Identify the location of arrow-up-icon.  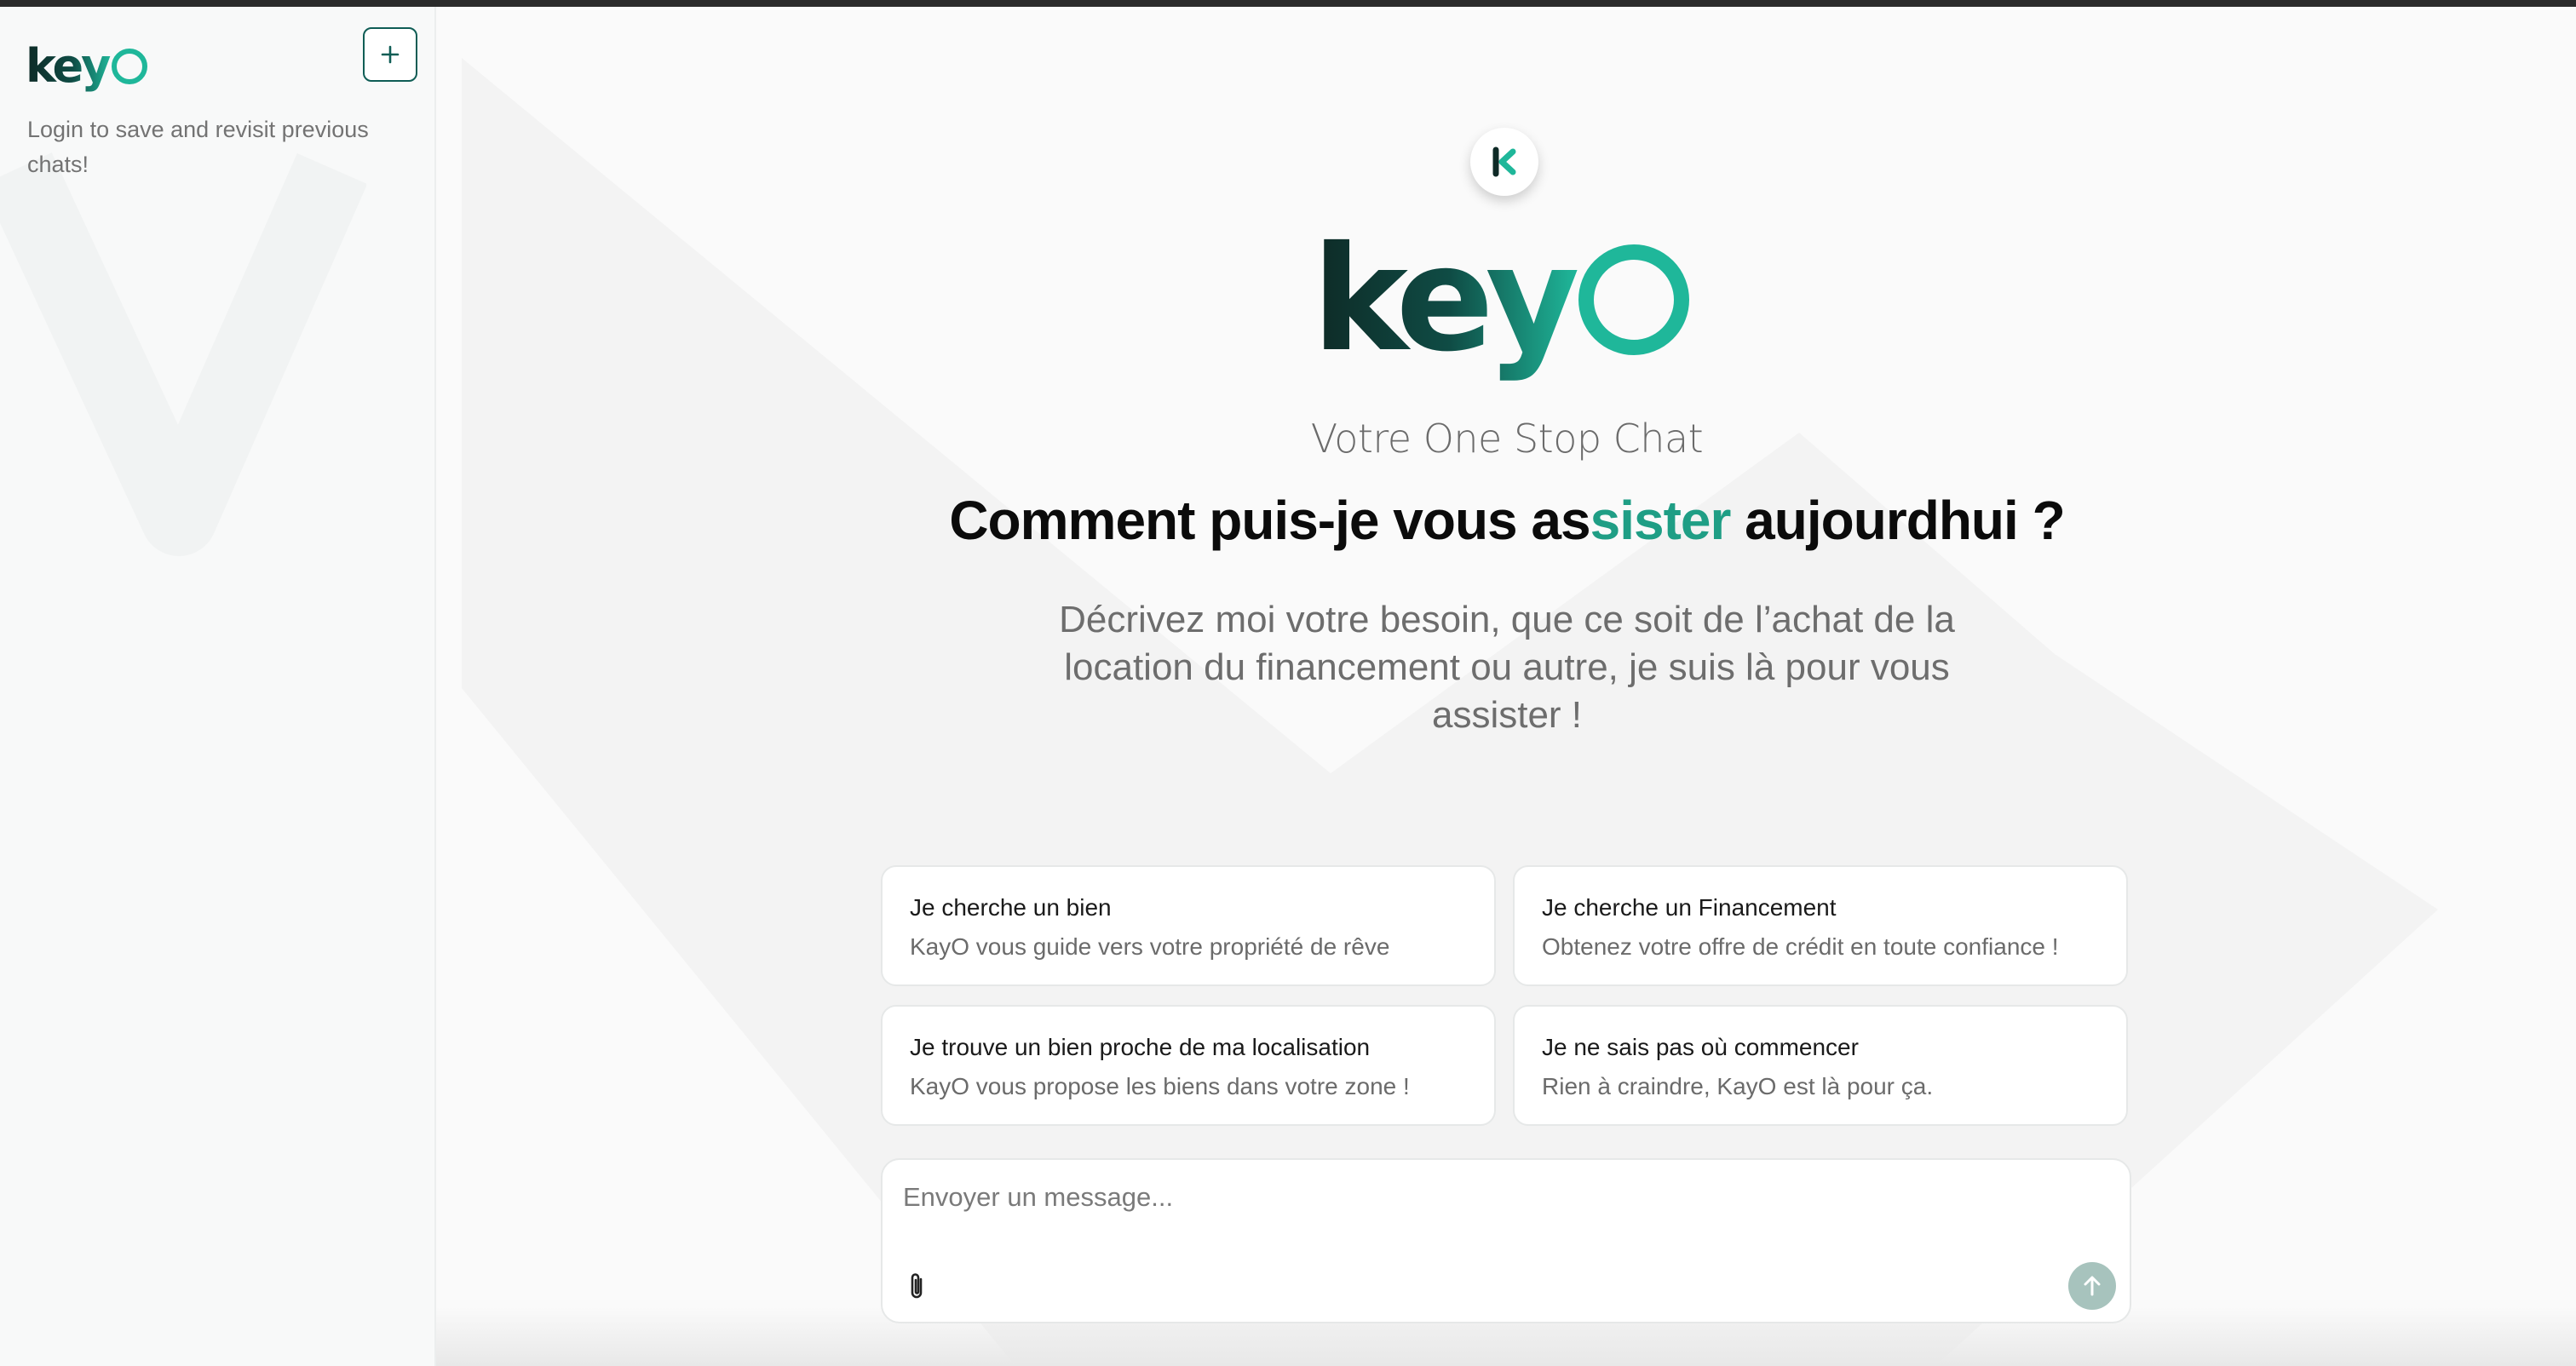
(2092, 1286).